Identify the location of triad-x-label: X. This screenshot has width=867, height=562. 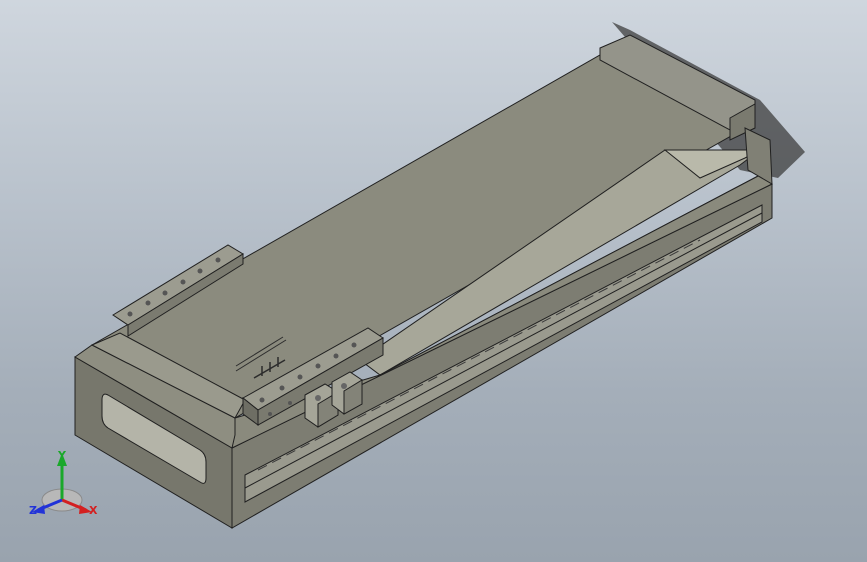
(93, 510).